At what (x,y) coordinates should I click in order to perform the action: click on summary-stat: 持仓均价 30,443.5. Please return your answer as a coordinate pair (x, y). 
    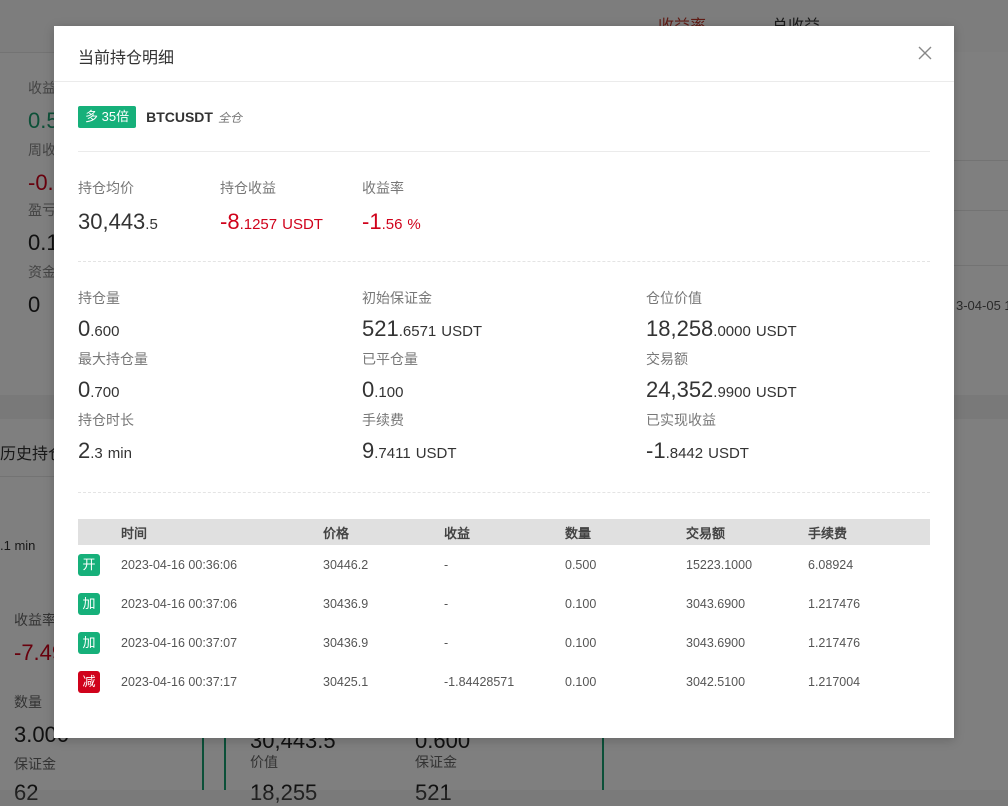
    Looking at the image, I should click on (118, 209).